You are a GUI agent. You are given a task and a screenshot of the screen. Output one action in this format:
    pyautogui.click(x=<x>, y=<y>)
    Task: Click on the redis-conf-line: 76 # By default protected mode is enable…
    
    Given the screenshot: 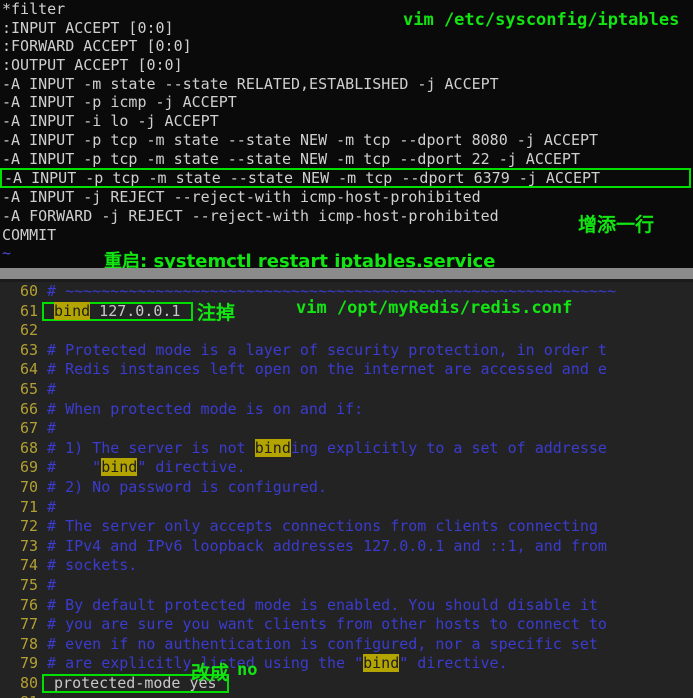 What is the action you would take?
    pyautogui.click(x=346, y=606)
    